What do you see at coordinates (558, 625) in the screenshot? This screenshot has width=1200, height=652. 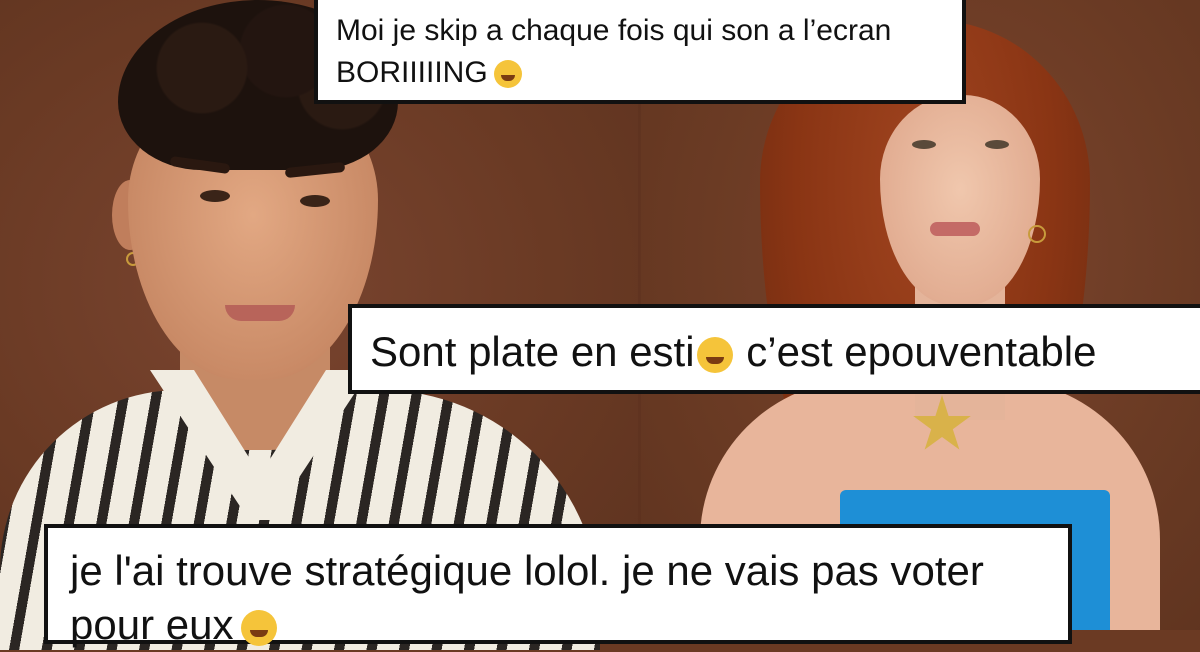 I see `comment-3-line-2: pour eux` at bounding box center [558, 625].